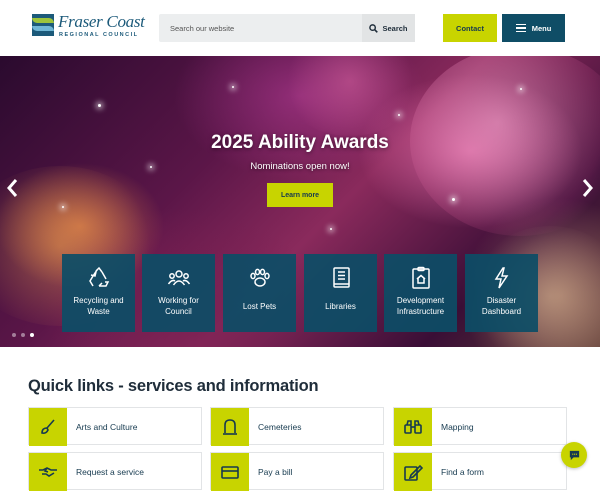  What do you see at coordinates (462, 472) in the screenshot?
I see `quick-link-label: Find a form` at bounding box center [462, 472].